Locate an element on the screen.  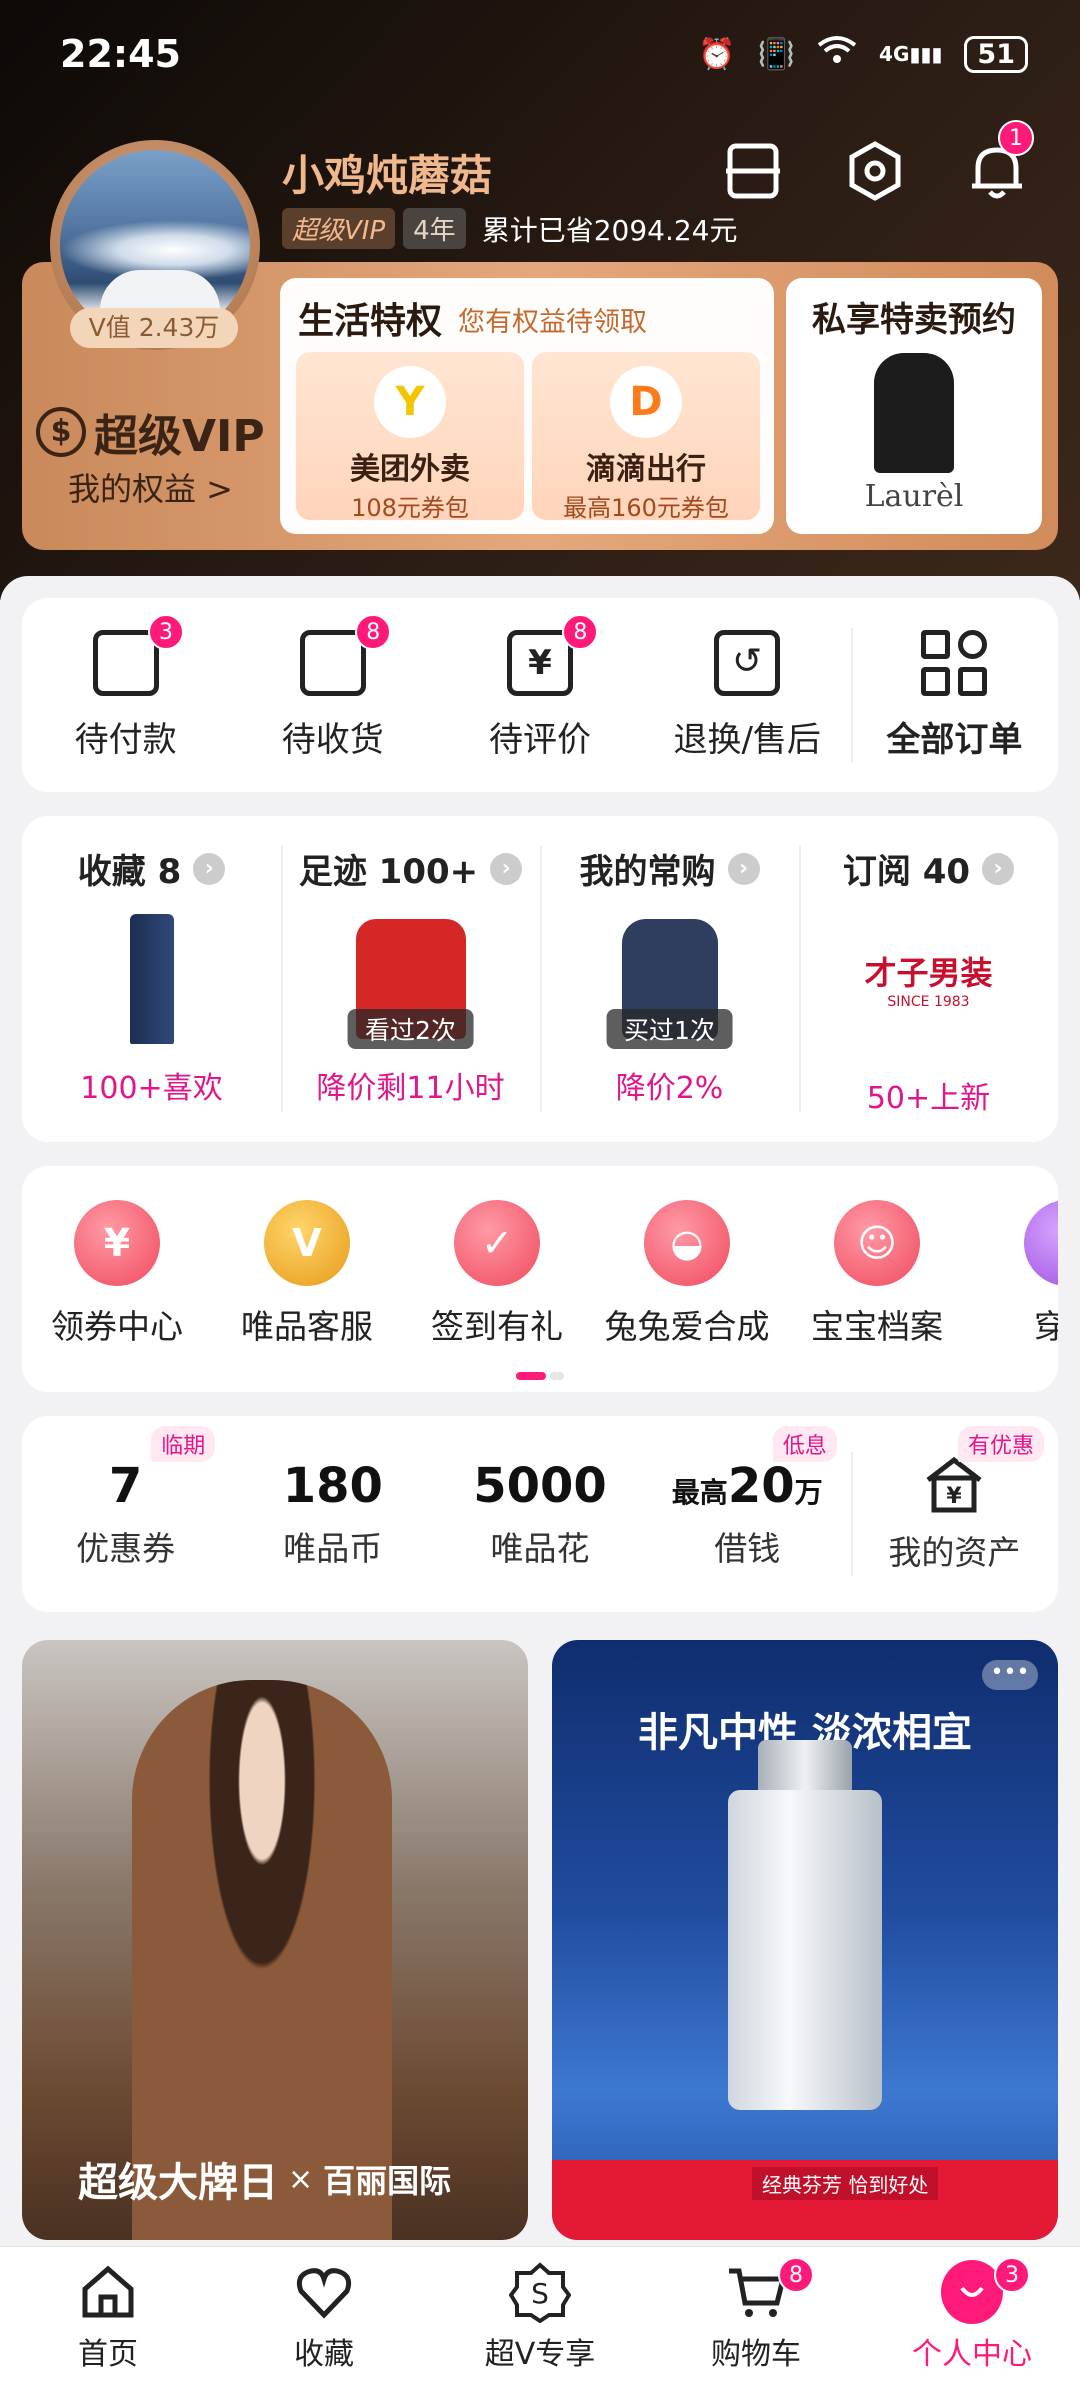
frequent-buys-section: 我的常购 › 买过1次 降价2% is located at coordinates (669, 979).